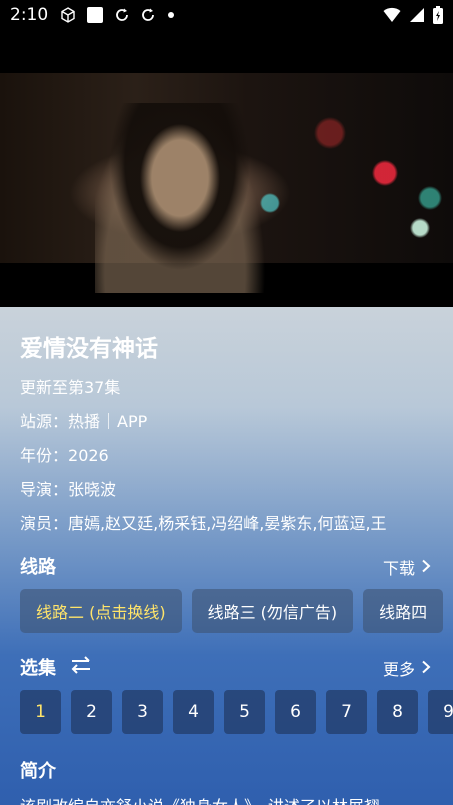  I want to click on source-line: 站源：热播 APP, so click(83, 420).